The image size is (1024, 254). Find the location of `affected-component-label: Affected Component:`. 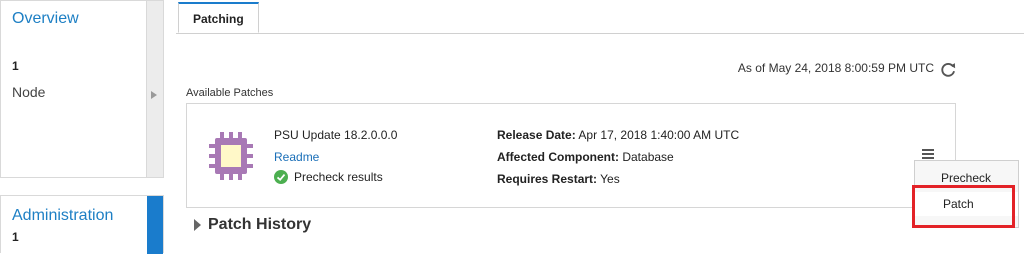

affected-component-label: Affected Component: is located at coordinates (558, 157).